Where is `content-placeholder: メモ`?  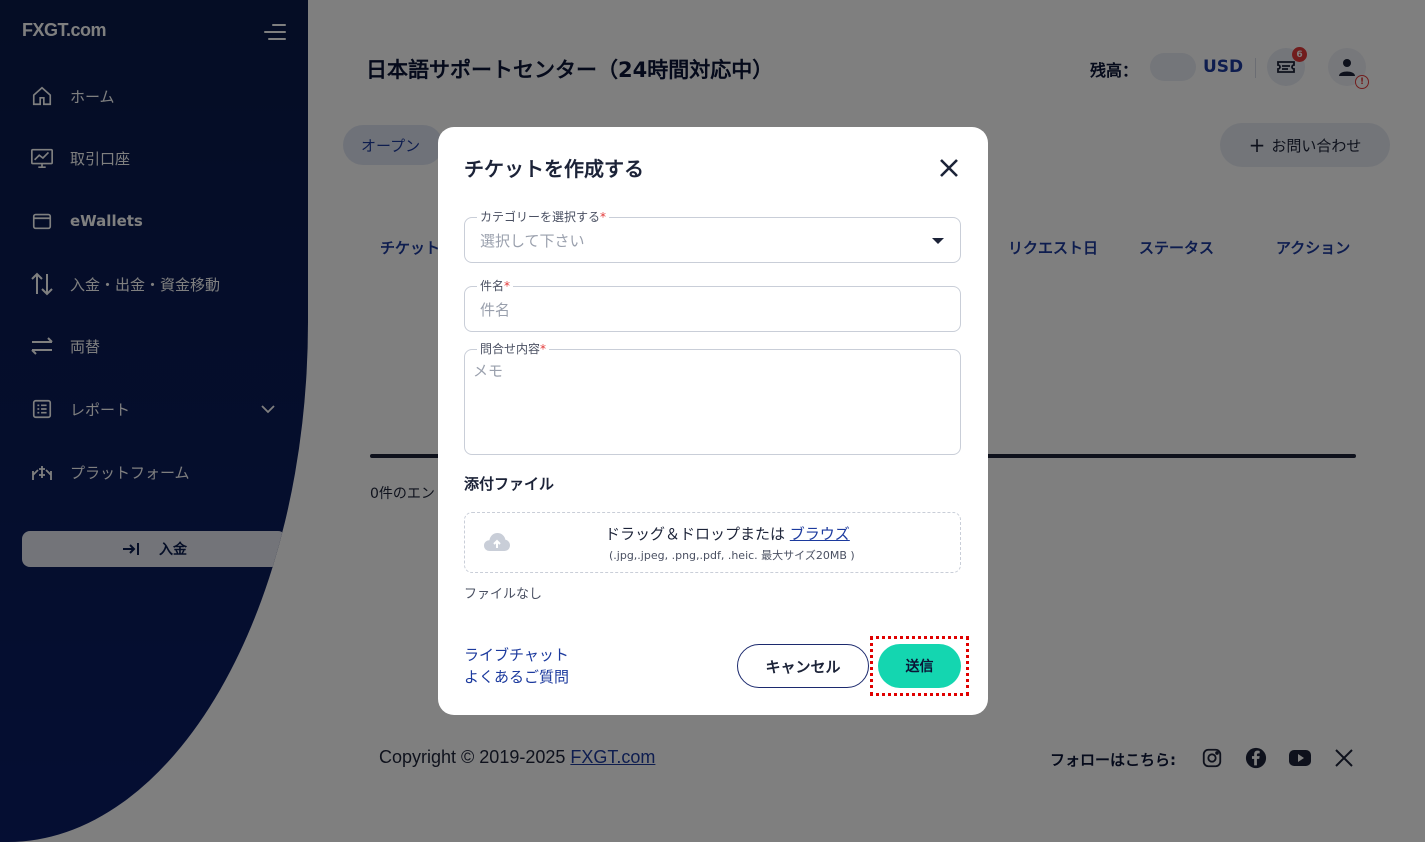
content-placeholder: メモ is located at coordinates (488, 371).